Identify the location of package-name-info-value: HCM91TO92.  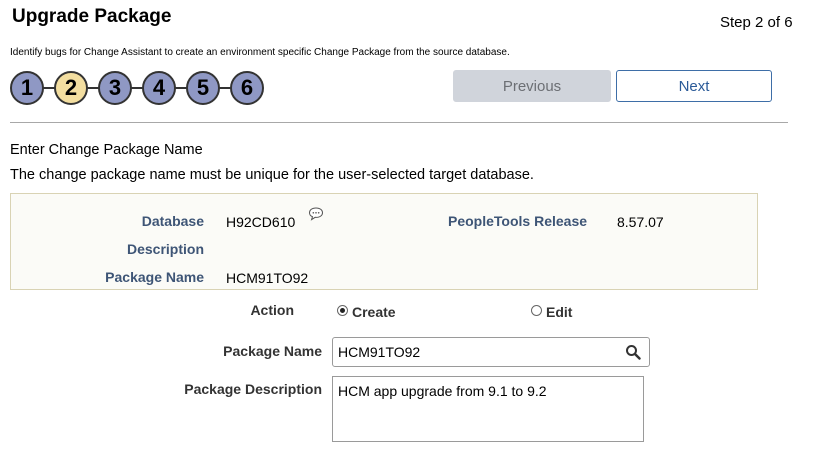
(267, 278).